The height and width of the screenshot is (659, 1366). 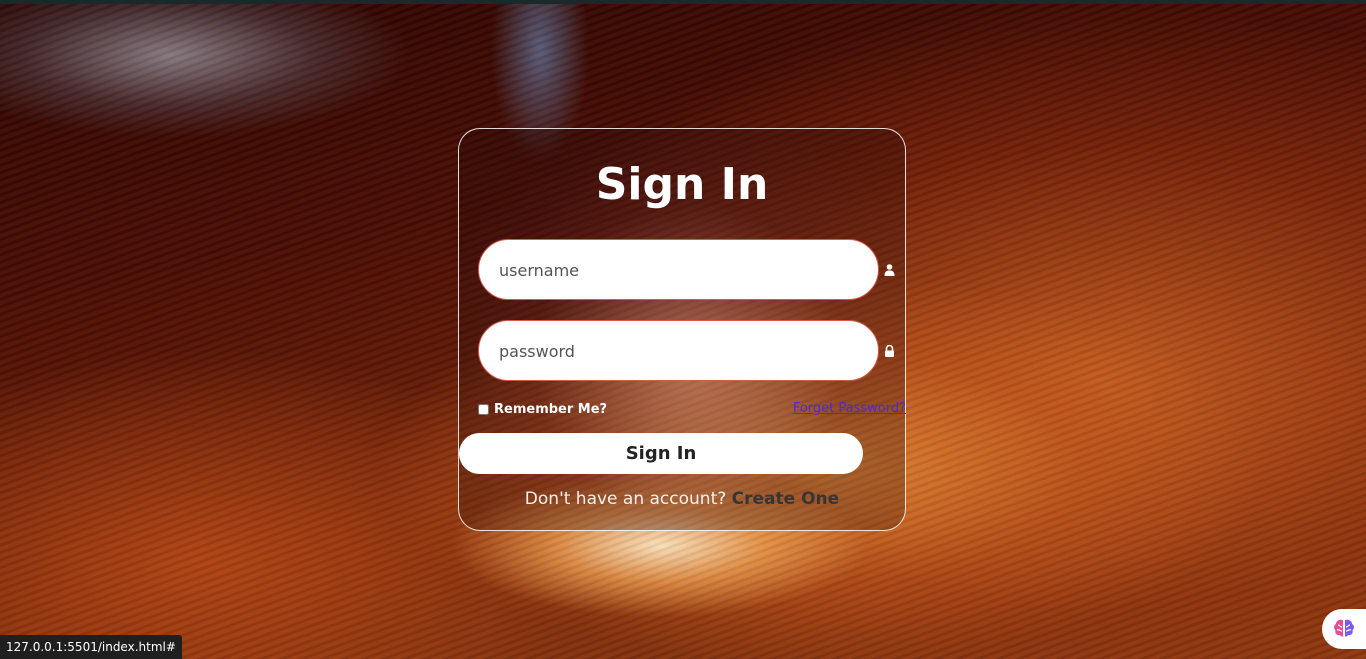 What do you see at coordinates (625, 499) in the screenshot?
I see `signup-text: Don't have an account?` at bounding box center [625, 499].